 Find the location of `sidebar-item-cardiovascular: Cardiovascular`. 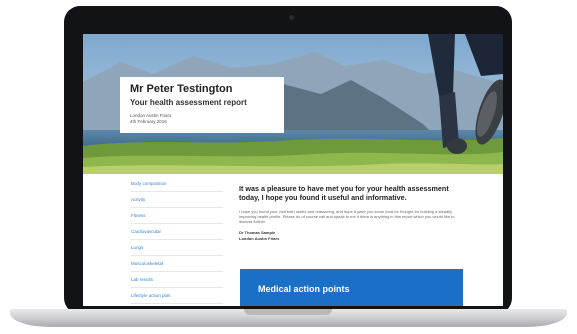

sidebar-item-cardiovascular: Cardiovascular is located at coordinates (177, 232).